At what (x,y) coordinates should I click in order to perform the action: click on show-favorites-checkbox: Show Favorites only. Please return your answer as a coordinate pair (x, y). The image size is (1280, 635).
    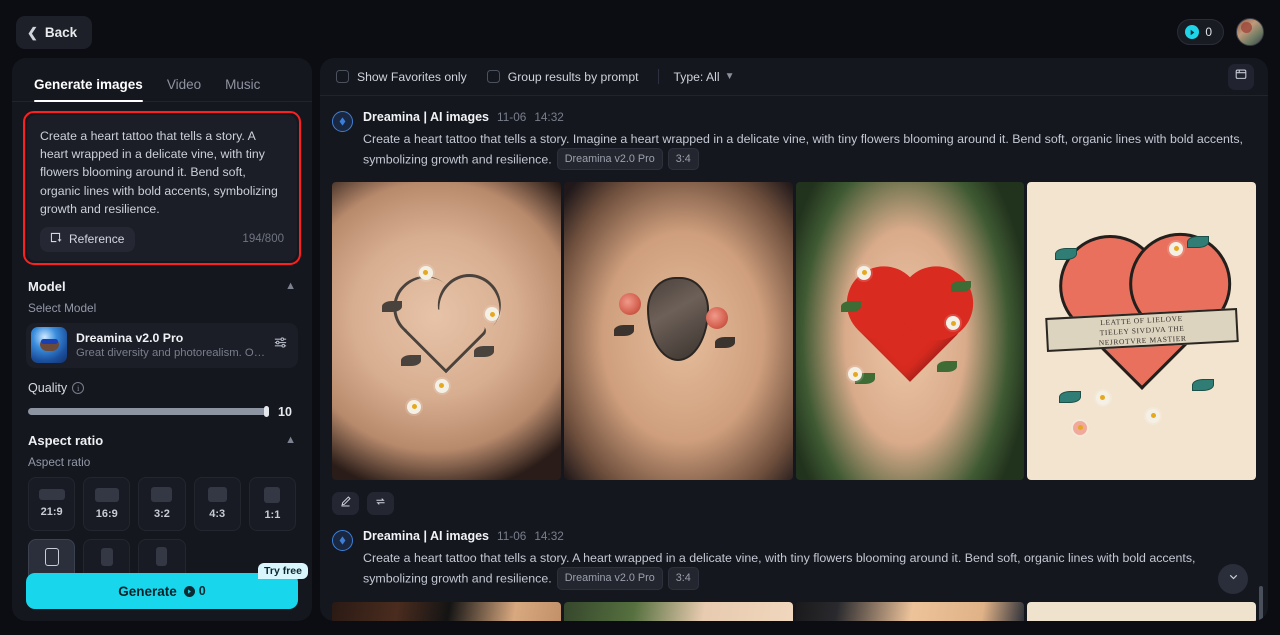
    Looking at the image, I should click on (401, 77).